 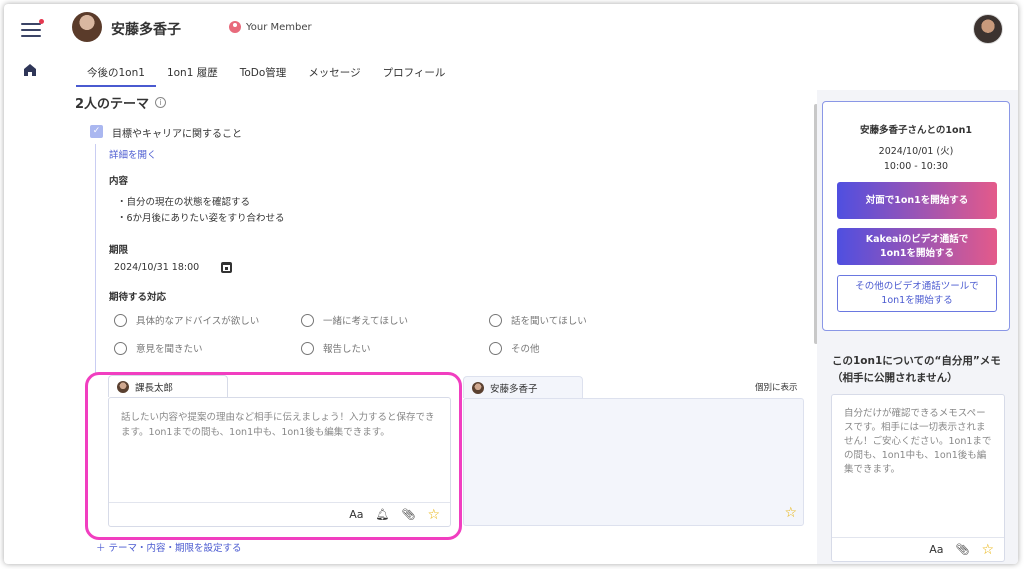 What do you see at coordinates (119, 181) in the screenshot?
I see `content-label: 内容` at bounding box center [119, 181].